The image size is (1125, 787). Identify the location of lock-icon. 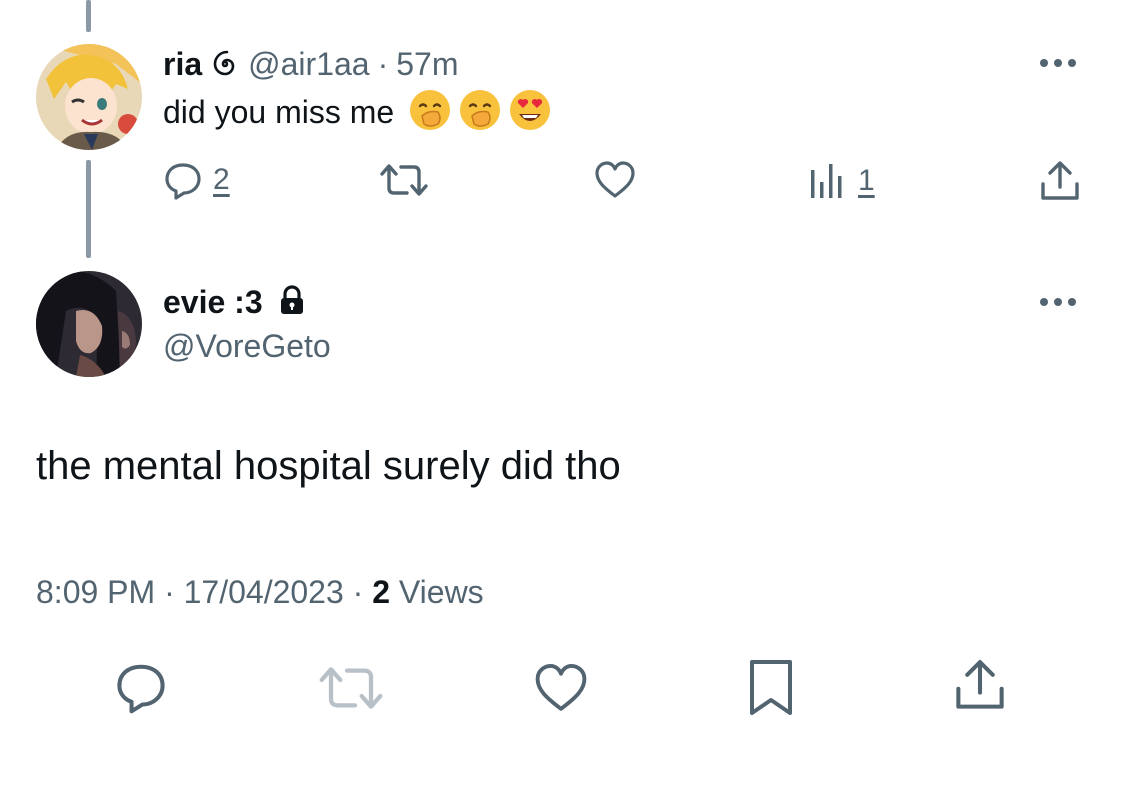
(292, 302).